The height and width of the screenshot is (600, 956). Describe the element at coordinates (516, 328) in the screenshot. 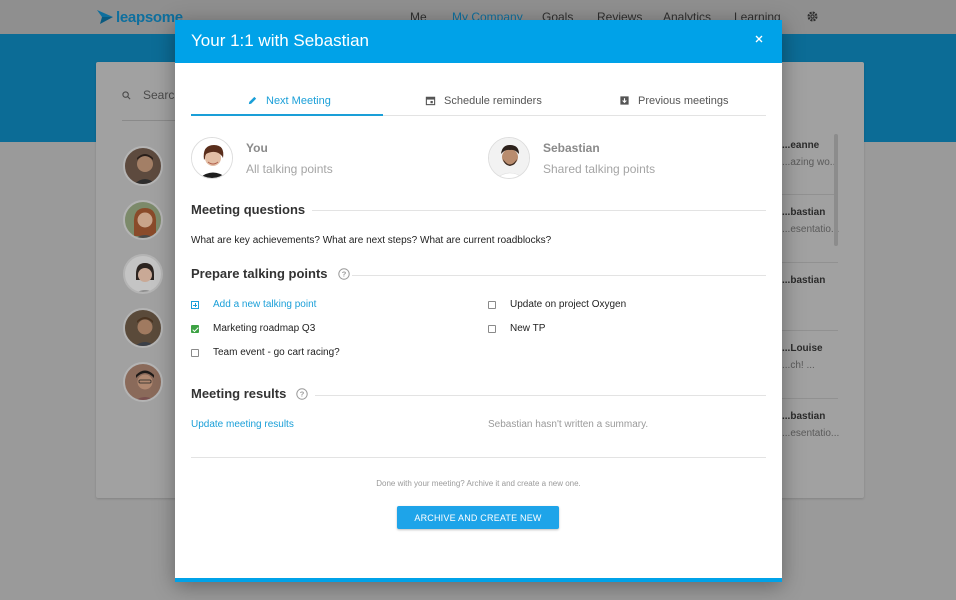

I see `talking-point: New TP` at that location.